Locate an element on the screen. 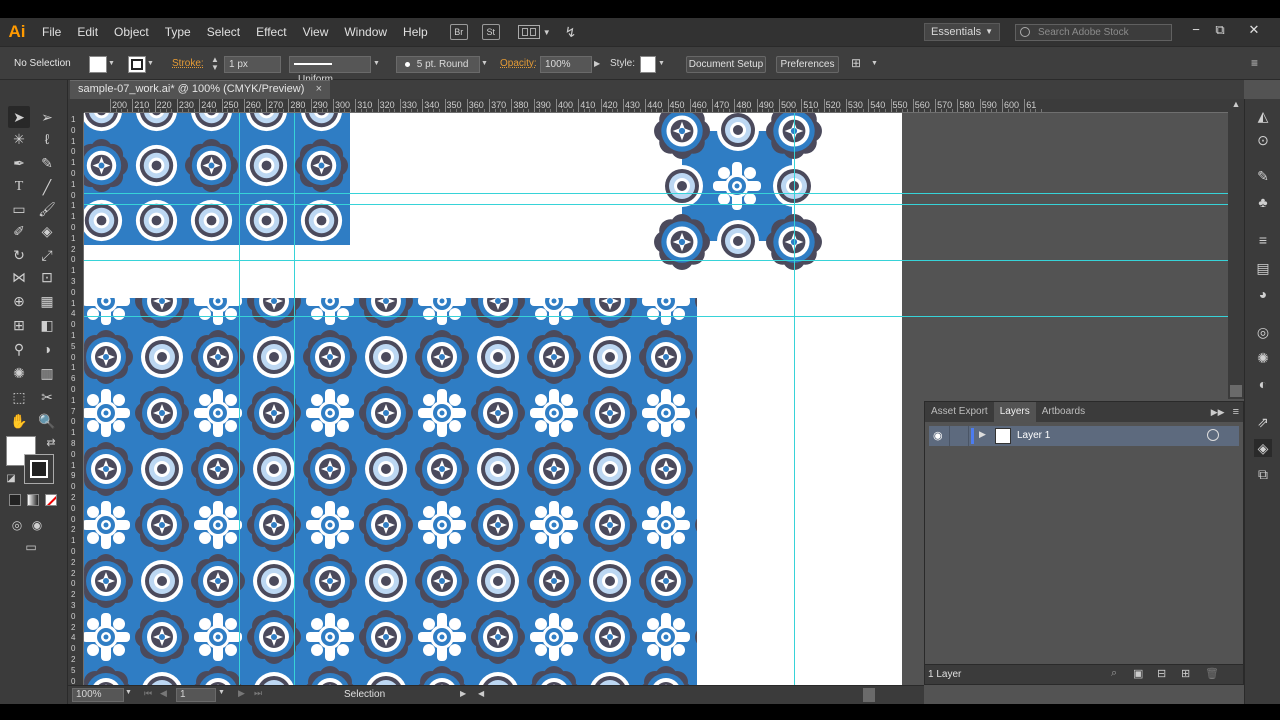  target-icon is located at coordinates (1213, 435).